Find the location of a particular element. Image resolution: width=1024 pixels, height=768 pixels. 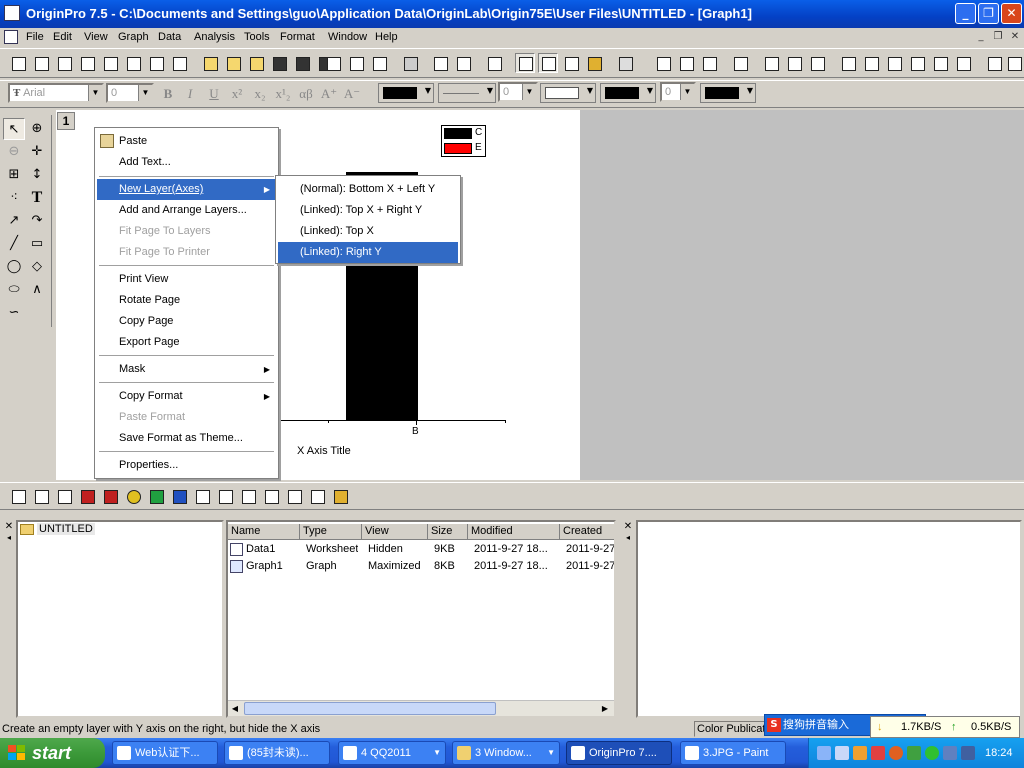

horizontal-scrollbar: ◀ ▶ is located at coordinates (421, 708).